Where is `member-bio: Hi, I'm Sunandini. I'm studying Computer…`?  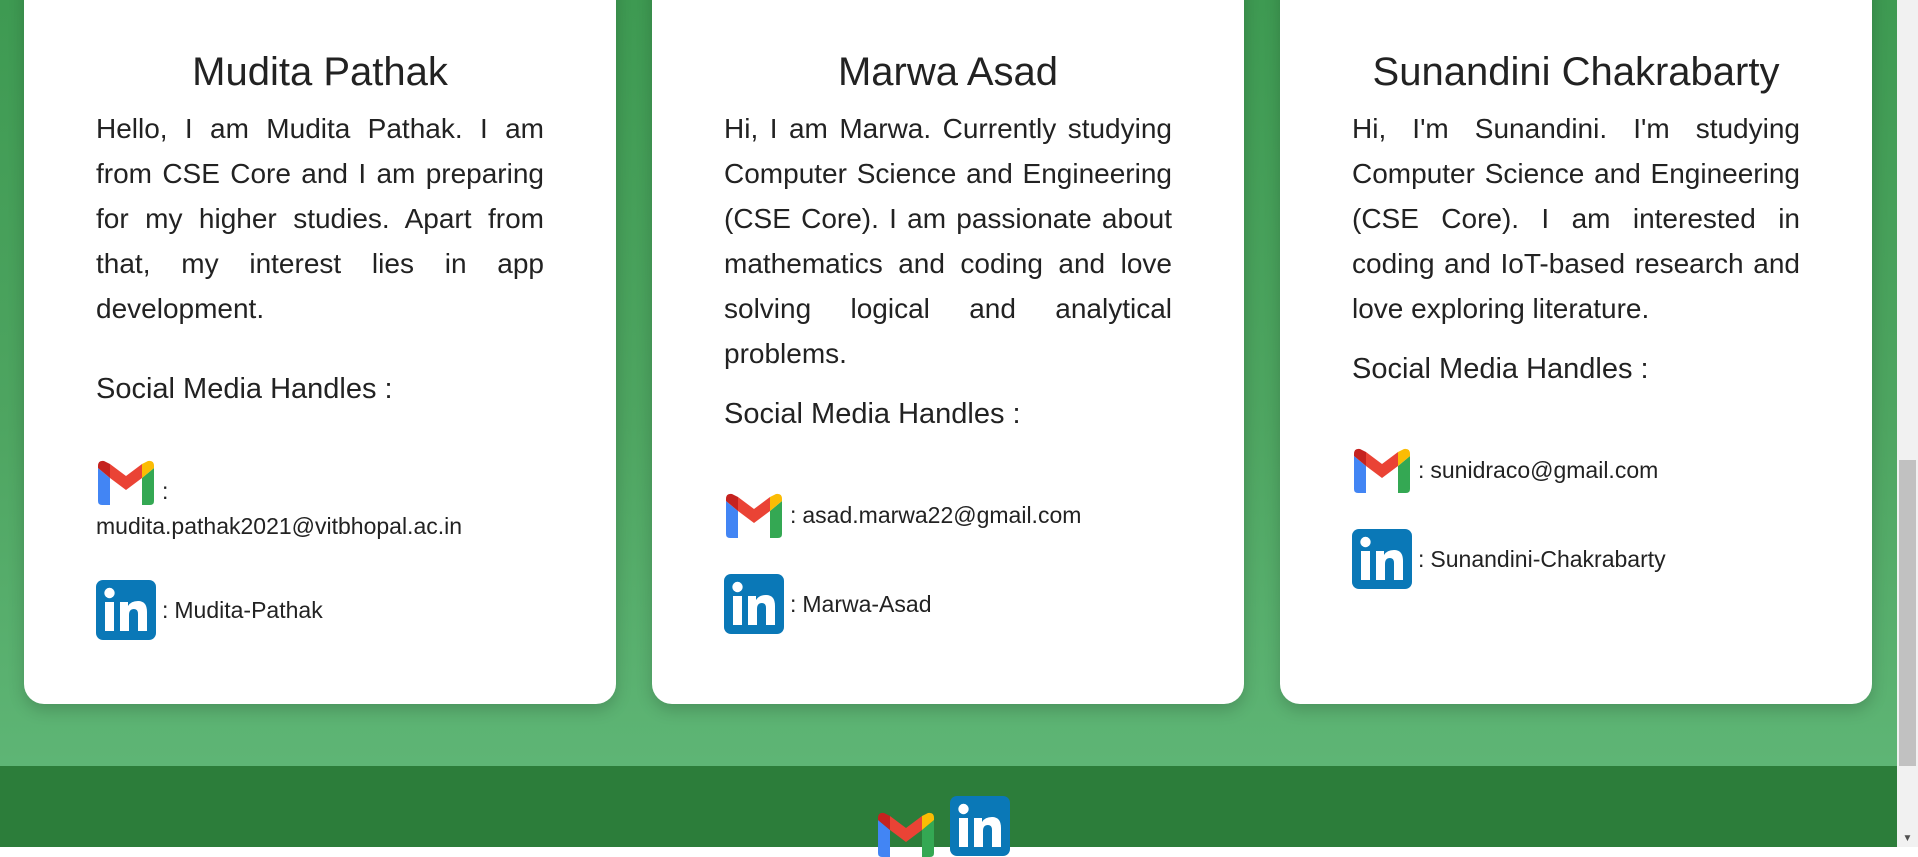
member-bio: Hi, I'm Sunandini. I'm studying Computer… is located at coordinates (1576, 218).